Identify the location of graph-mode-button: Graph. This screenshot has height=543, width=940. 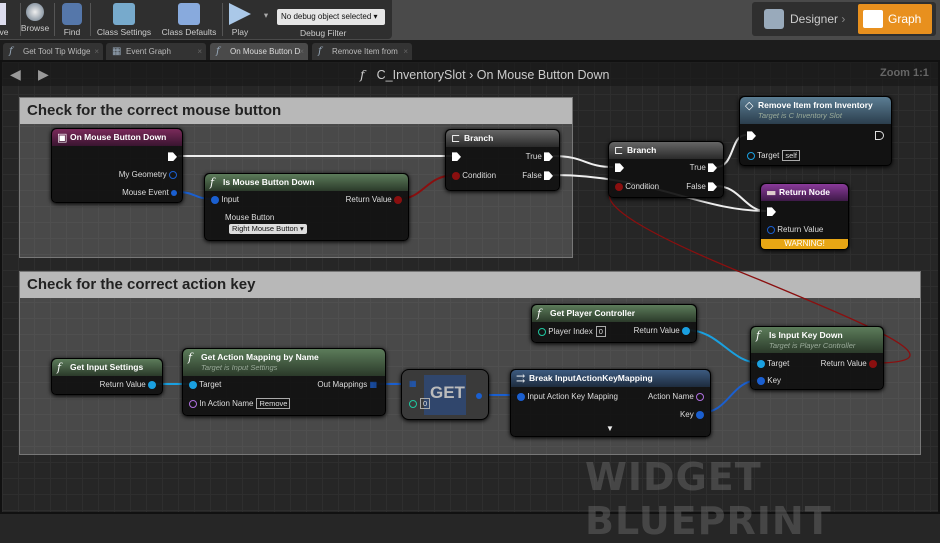
(895, 19).